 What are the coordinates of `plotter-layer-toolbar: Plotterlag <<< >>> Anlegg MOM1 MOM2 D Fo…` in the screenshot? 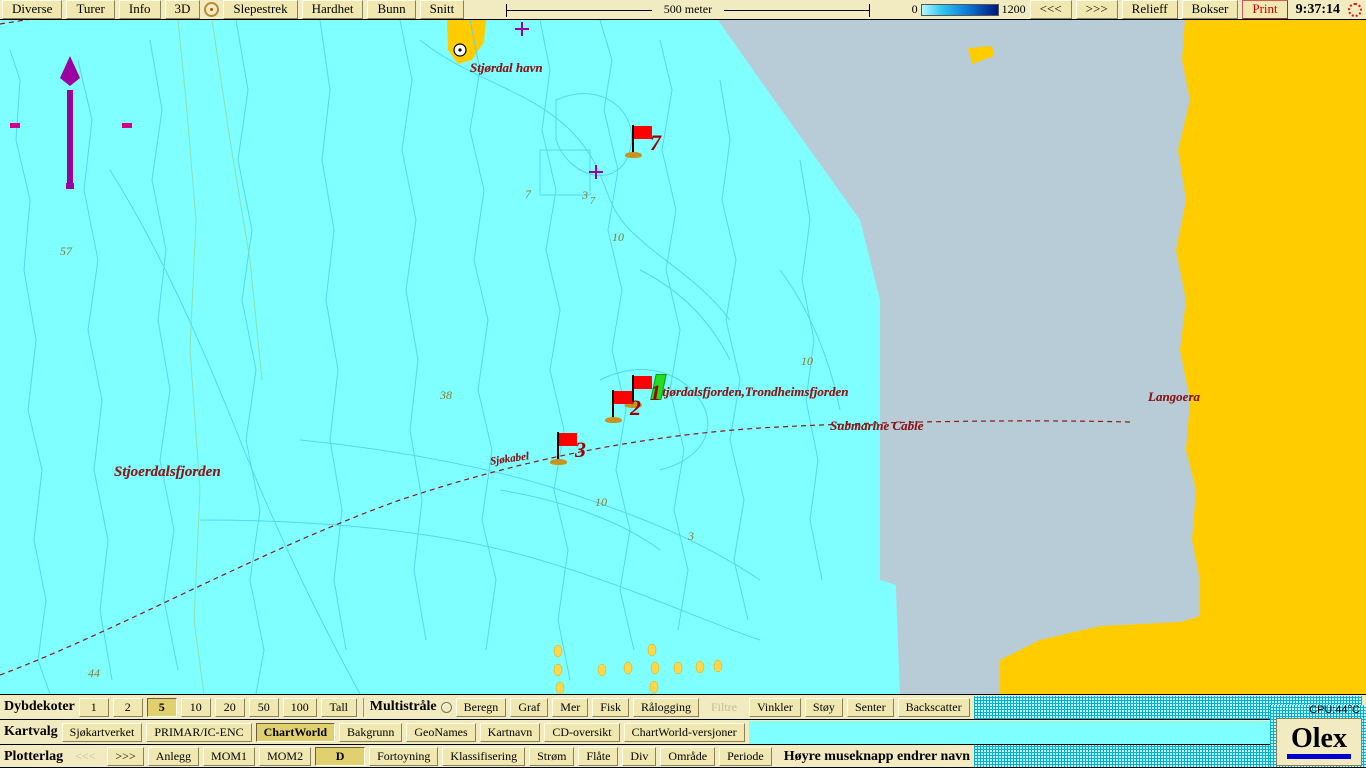 It's located at (683, 756).